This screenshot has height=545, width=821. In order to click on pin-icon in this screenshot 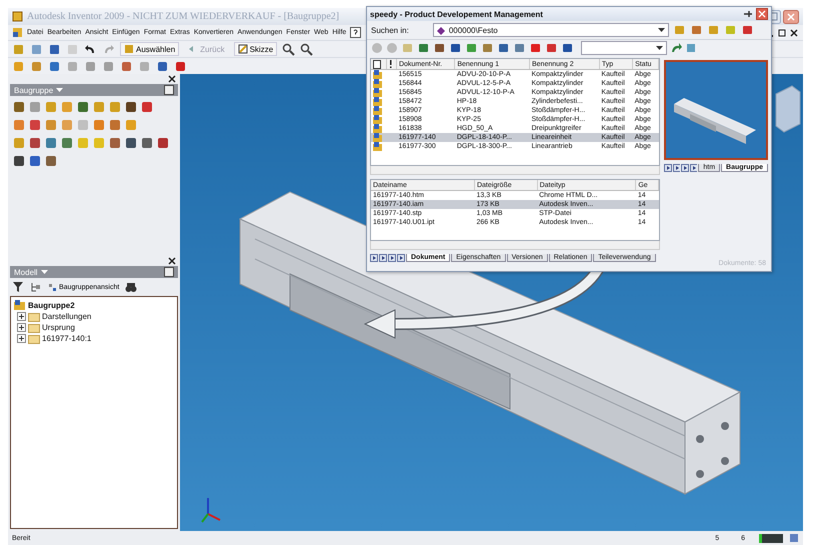, I will do `click(748, 14)`.